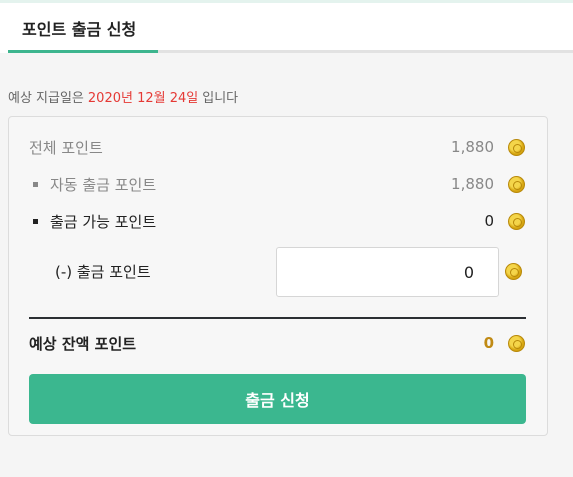 The image size is (573, 477). I want to click on payment-date-notice: 예상 지급일은 2020년 12월 24일 입니다, so click(123, 96).